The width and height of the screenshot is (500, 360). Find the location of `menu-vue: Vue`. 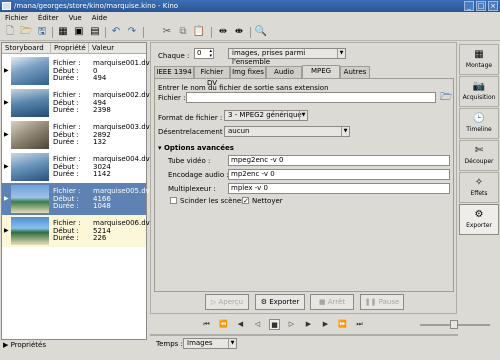

menu-vue: Vue is located at coordinates (75, 18).